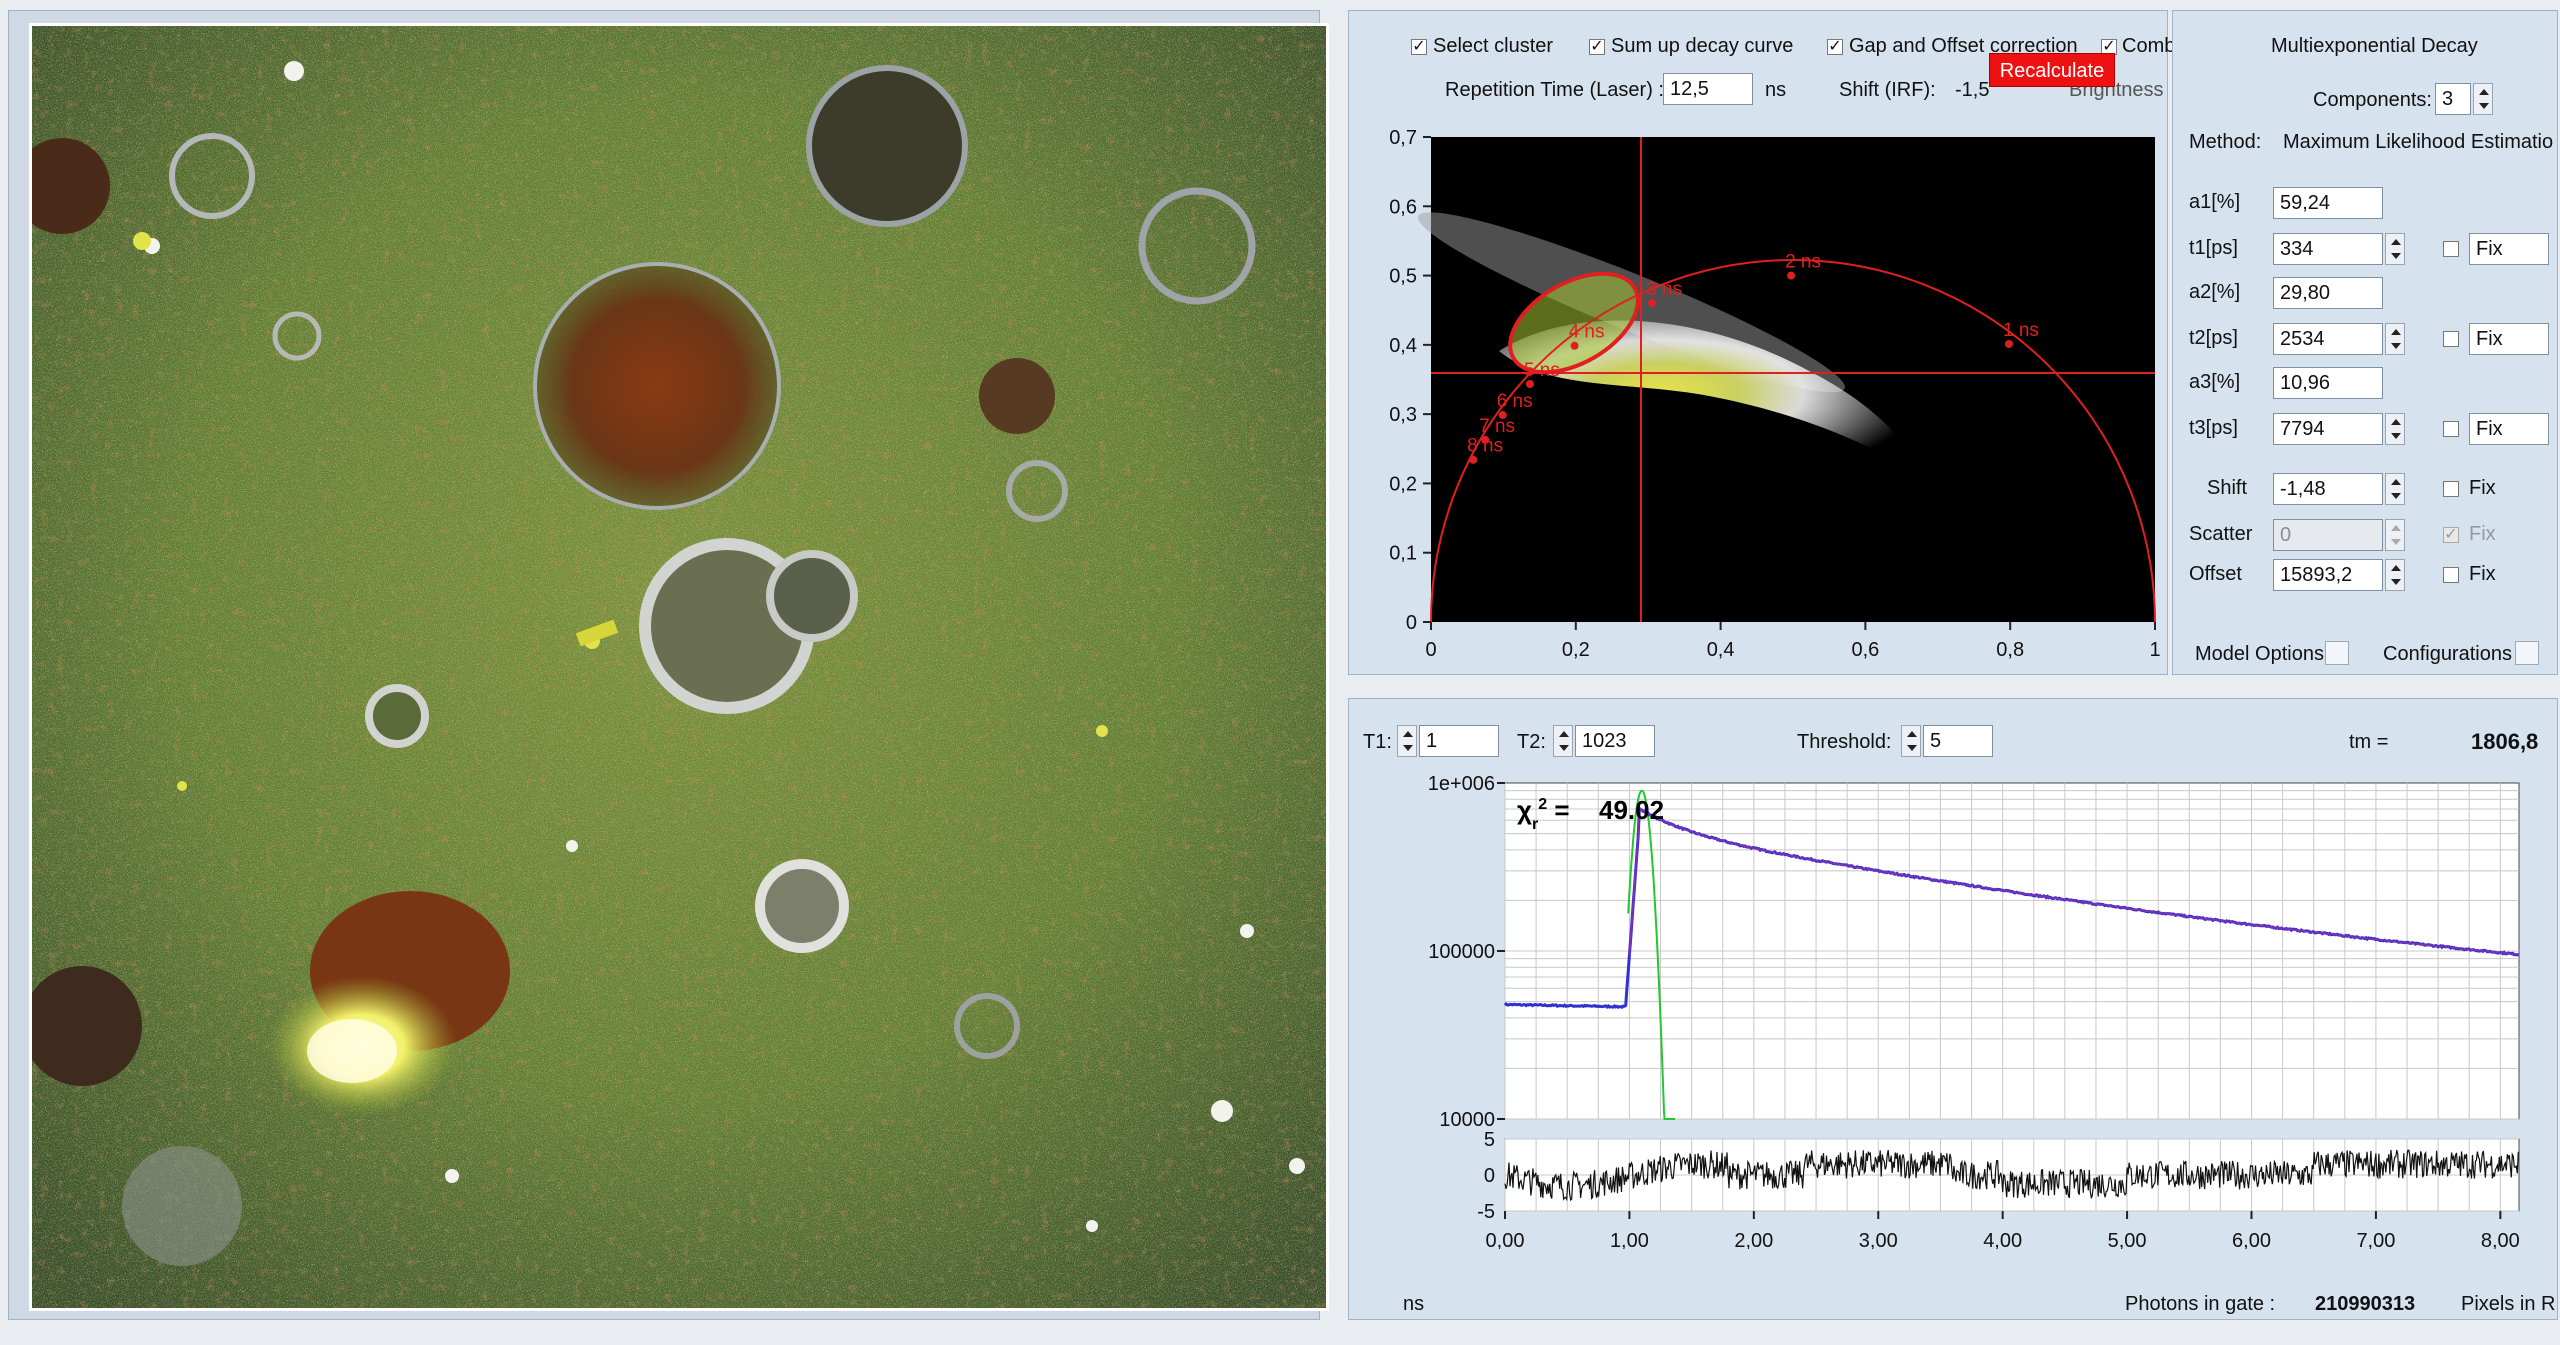 The width and height of the screenshot is (2560, 1345). What do you see at coordinates (2328, 339) in the screenshot?
I see `fit-param-input: 2534` at bounding box center [2328, 339].